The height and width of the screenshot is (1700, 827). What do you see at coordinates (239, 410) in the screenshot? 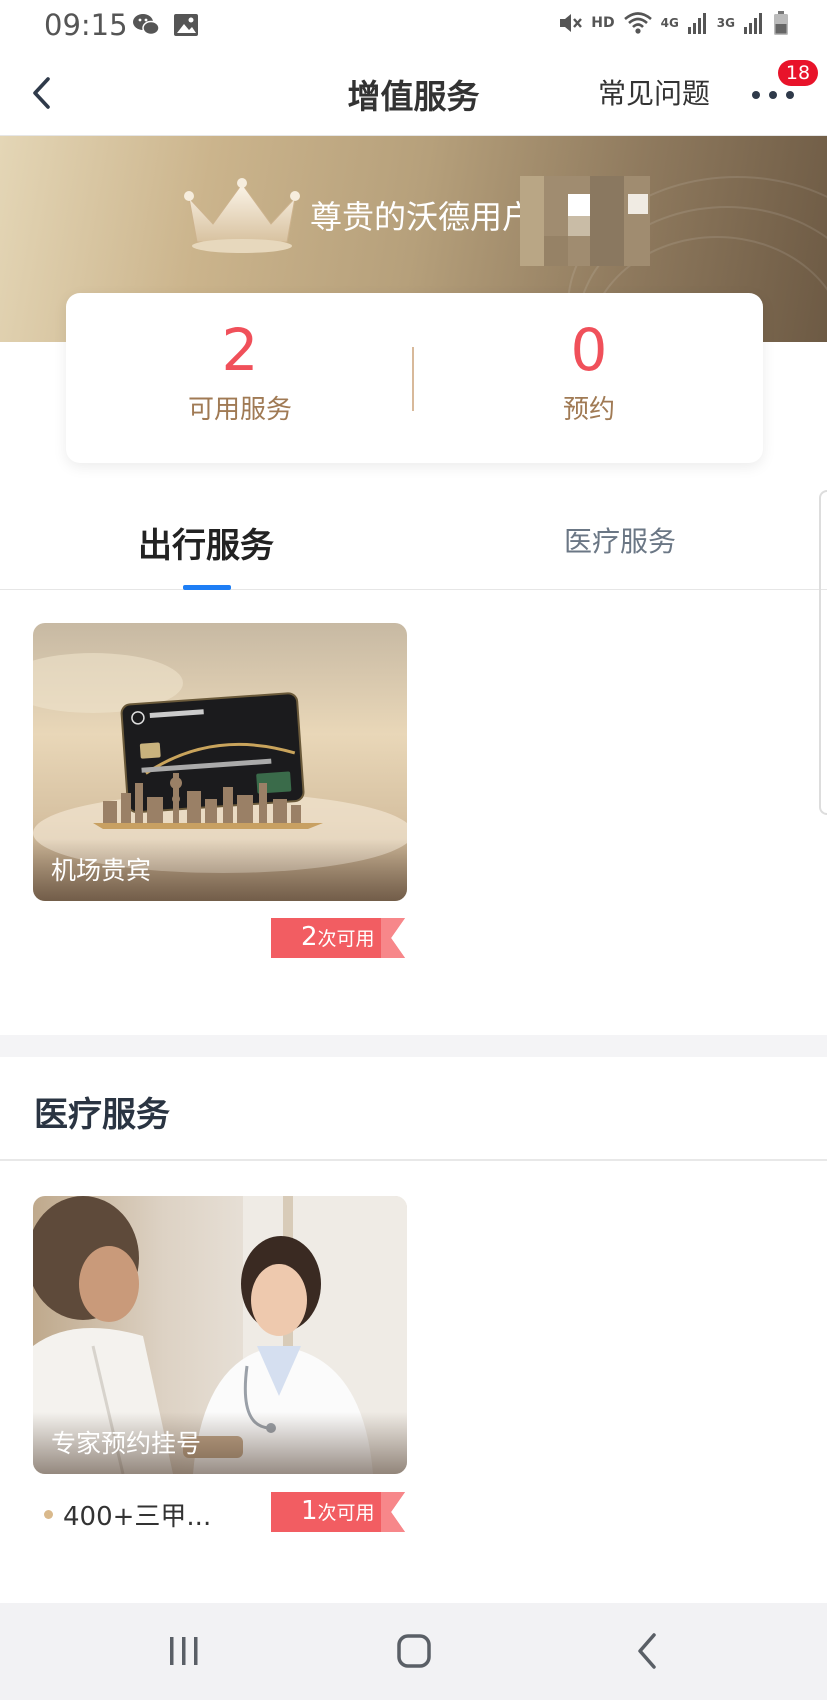
I see `available-services-label: 可用服务` at bounding box center [239, 410].